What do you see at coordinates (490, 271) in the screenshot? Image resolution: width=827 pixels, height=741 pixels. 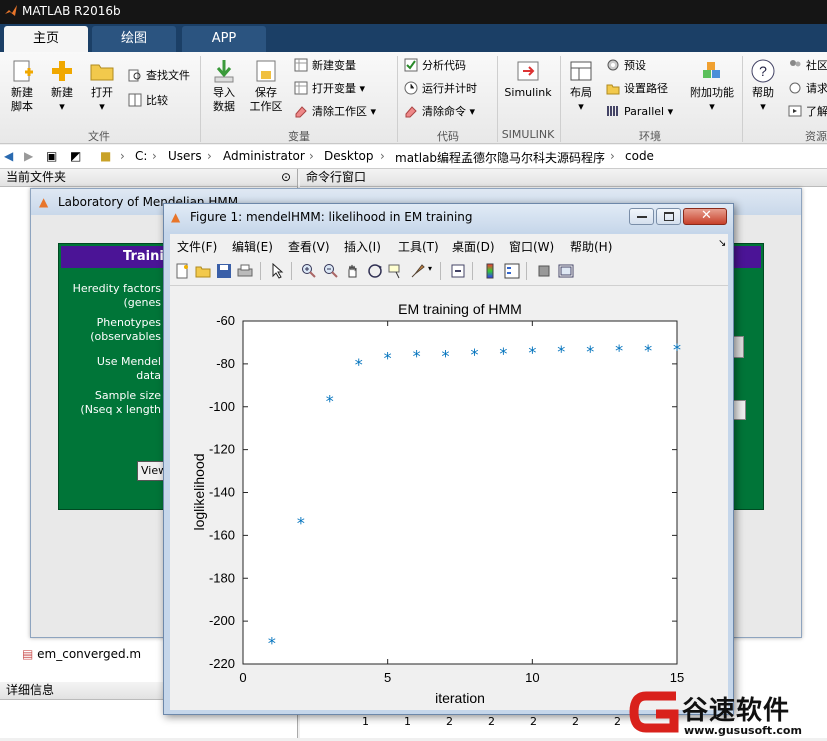 I see `colorbar-icon` at bounding box center [490, 271].